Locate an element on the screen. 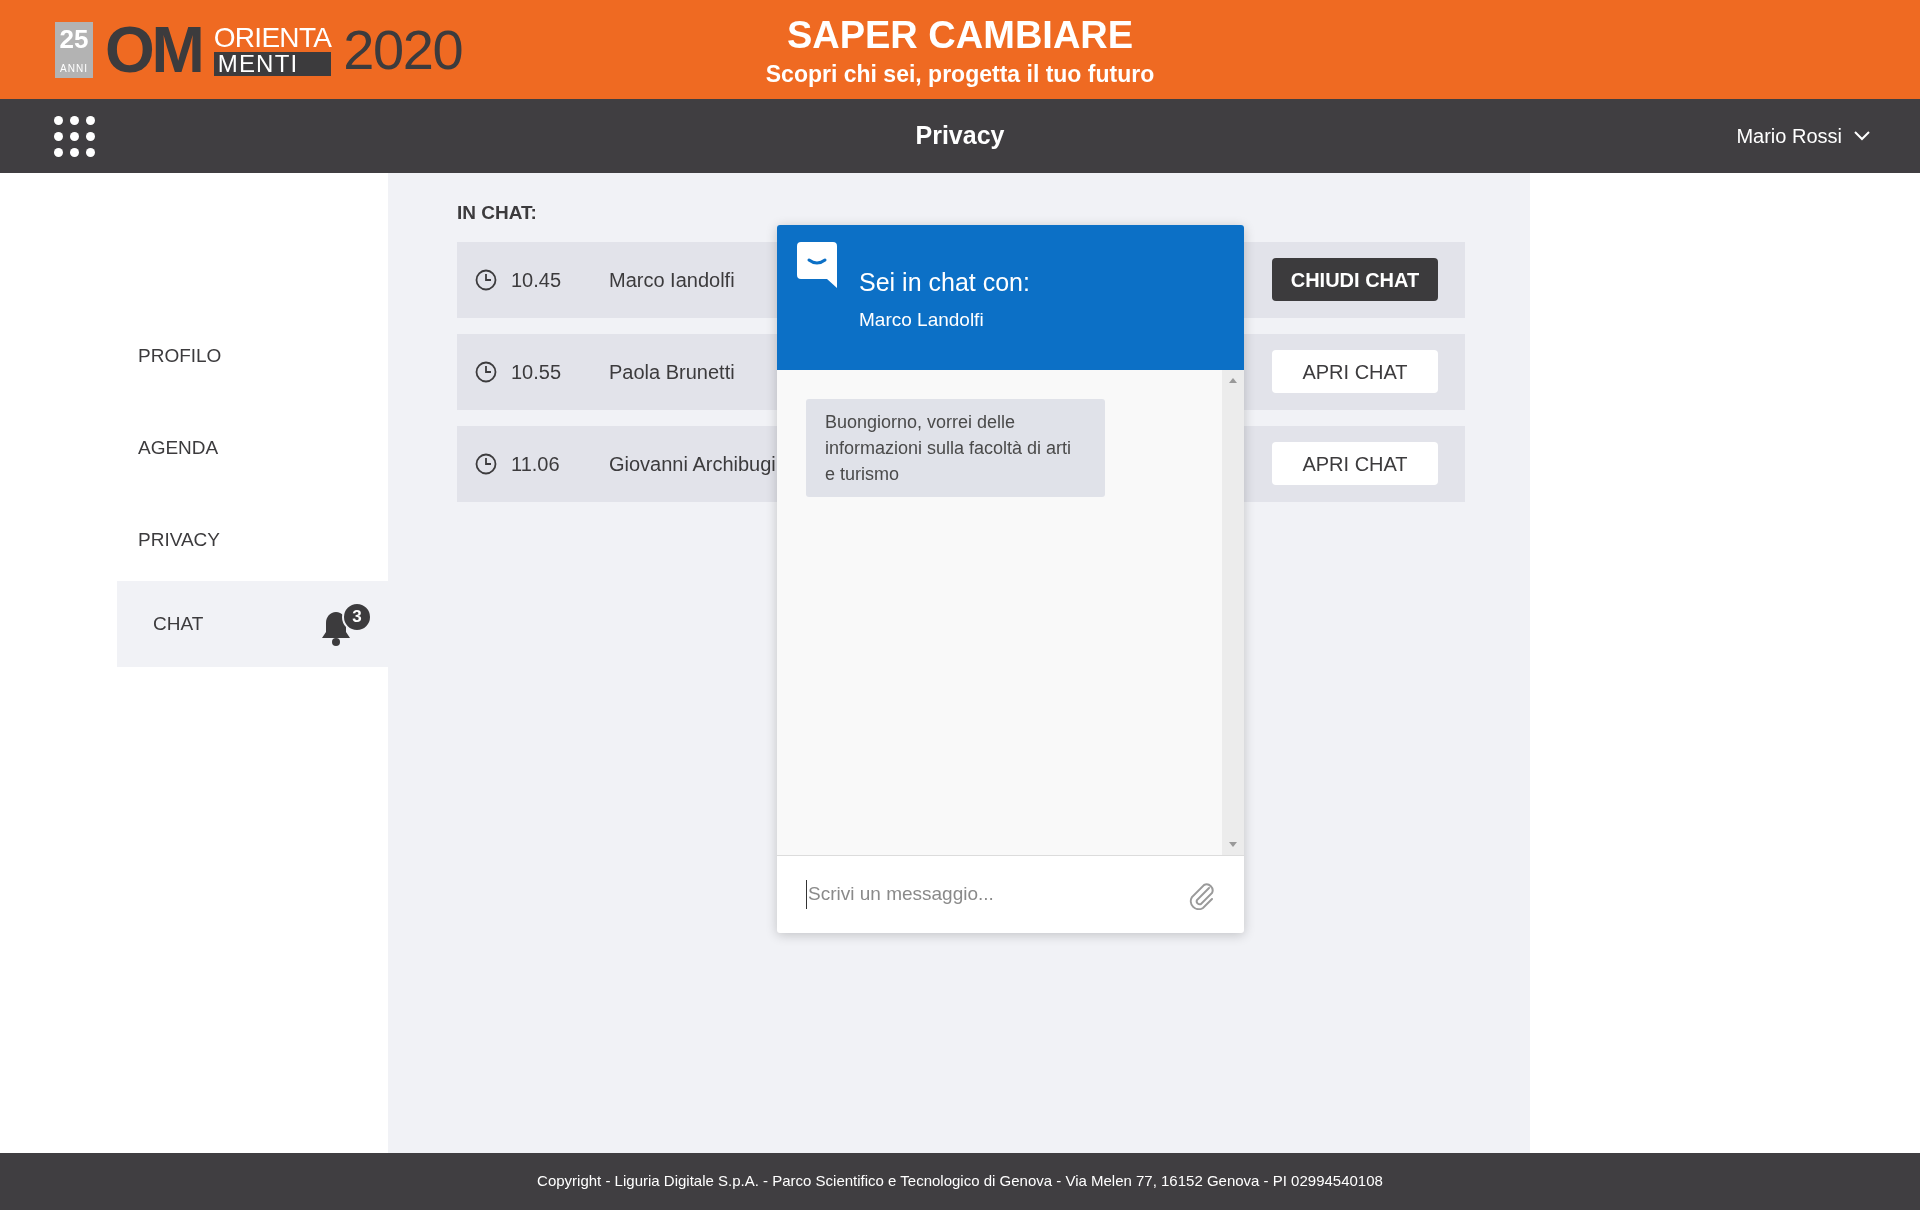 This screenshot has height=1210, width=1920. contact-name: Marco Iandolfi is located at coordinates (672, 280).